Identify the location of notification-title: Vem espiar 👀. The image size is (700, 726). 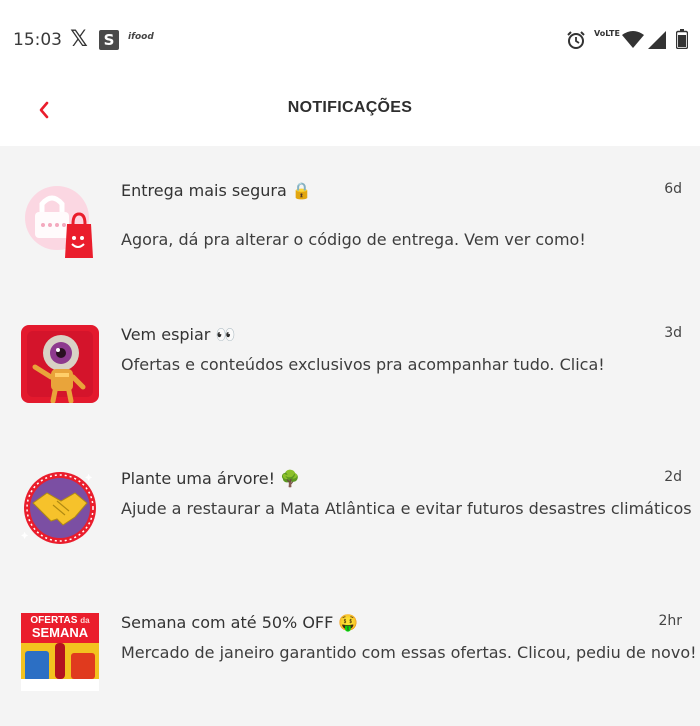
(178, 334).